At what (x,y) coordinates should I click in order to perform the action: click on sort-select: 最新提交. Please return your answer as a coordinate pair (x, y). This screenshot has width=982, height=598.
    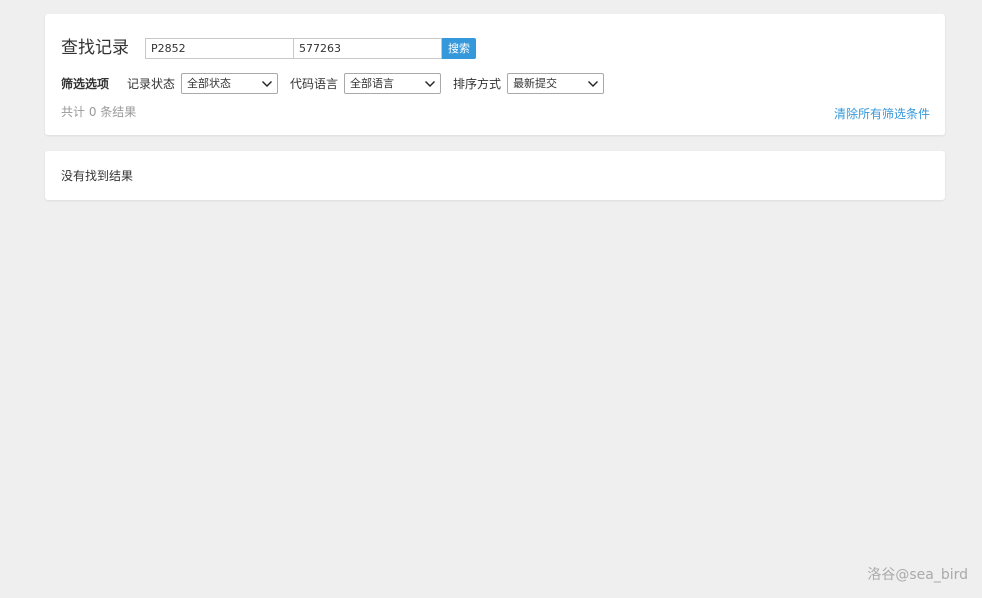
    Looking at the image, I should click on (556, 83).